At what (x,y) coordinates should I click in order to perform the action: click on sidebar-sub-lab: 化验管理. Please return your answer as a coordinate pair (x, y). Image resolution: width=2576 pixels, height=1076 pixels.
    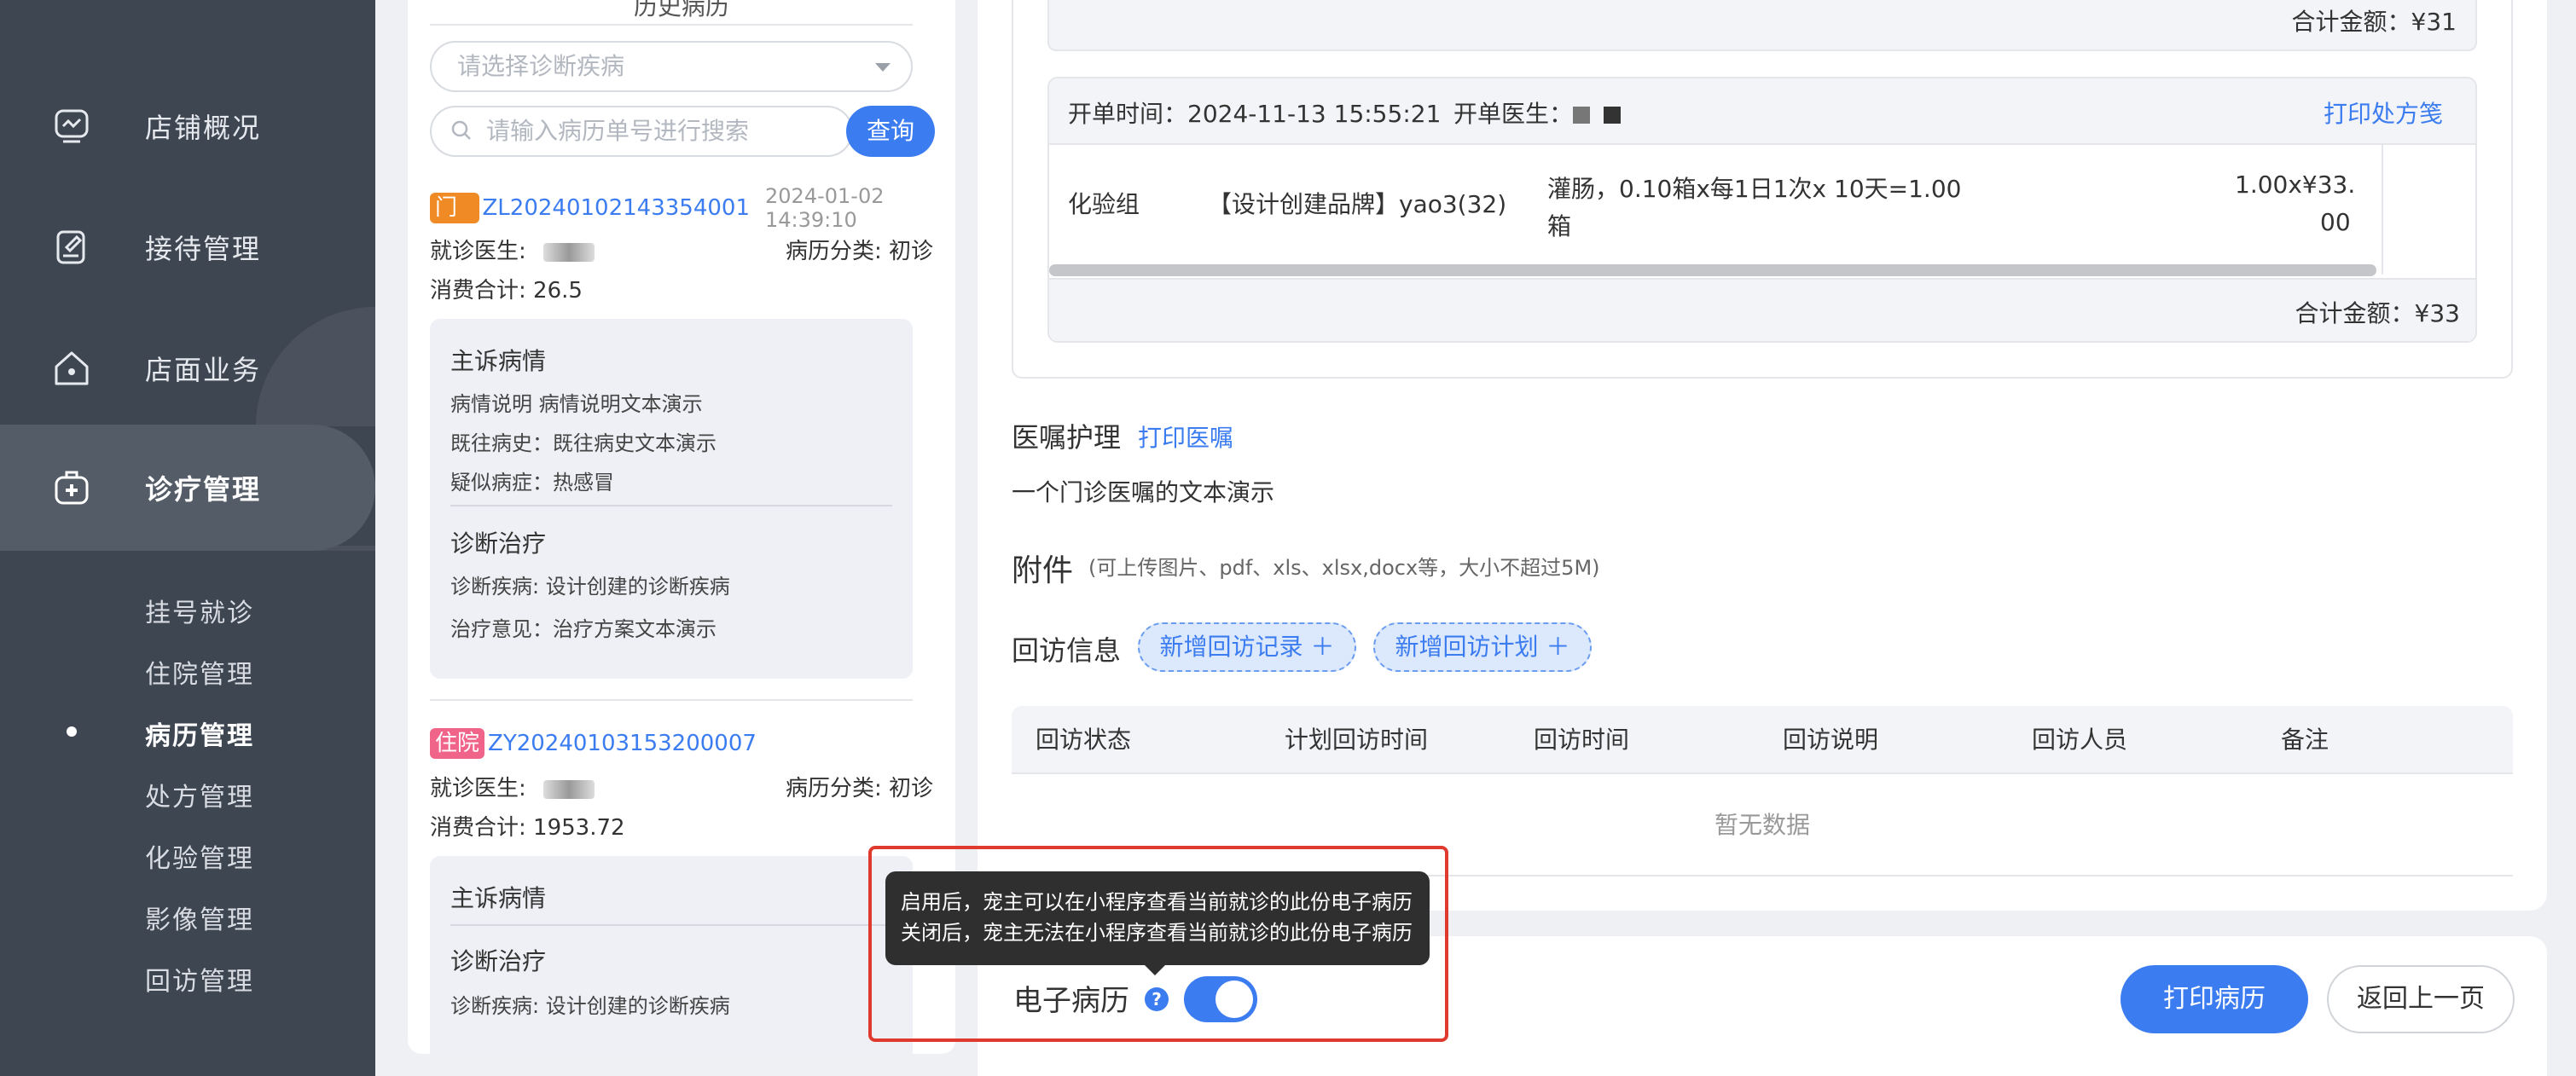
    Looking at the image, I should click on (199, 856).